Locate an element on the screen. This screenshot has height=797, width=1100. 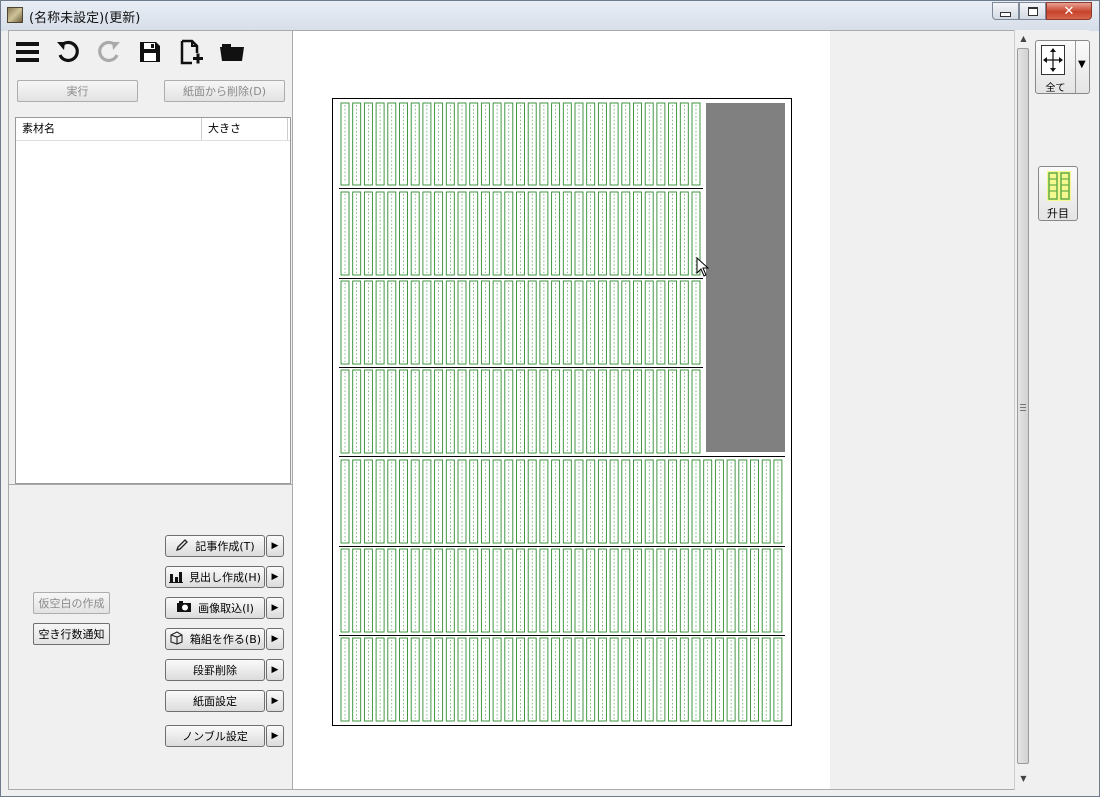
scroll-up-icon: ▲ is located at coordinates (1023, 38).